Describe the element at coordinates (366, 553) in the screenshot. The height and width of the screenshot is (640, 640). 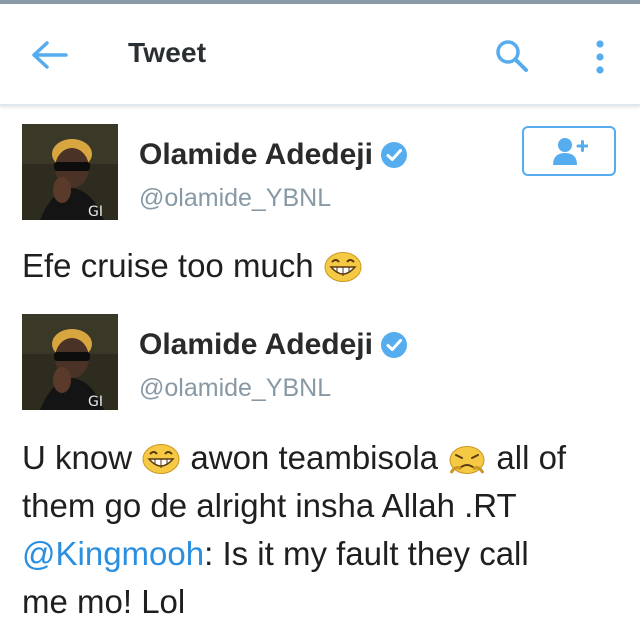
I see `tweet-text-segment: : Is it my fault they call` at that location.